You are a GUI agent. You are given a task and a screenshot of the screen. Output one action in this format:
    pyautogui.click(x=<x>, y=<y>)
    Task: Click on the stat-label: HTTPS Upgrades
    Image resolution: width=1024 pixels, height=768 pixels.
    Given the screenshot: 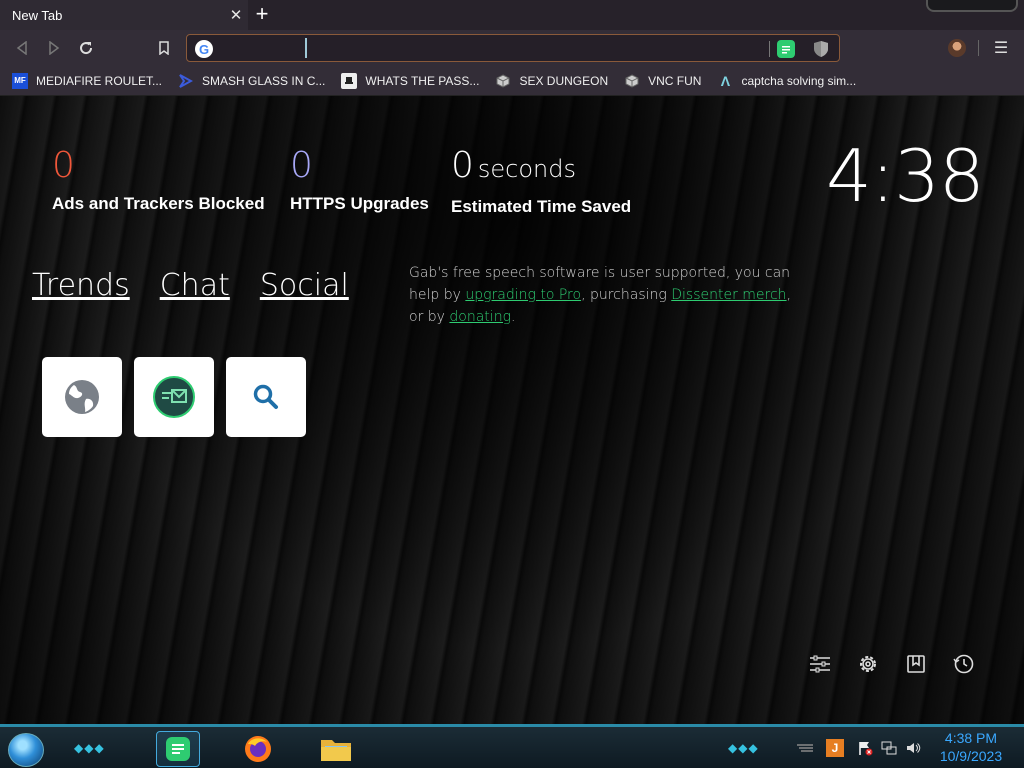 What is the action you would take?
    pyautogui.click(x=359, y=203)
    